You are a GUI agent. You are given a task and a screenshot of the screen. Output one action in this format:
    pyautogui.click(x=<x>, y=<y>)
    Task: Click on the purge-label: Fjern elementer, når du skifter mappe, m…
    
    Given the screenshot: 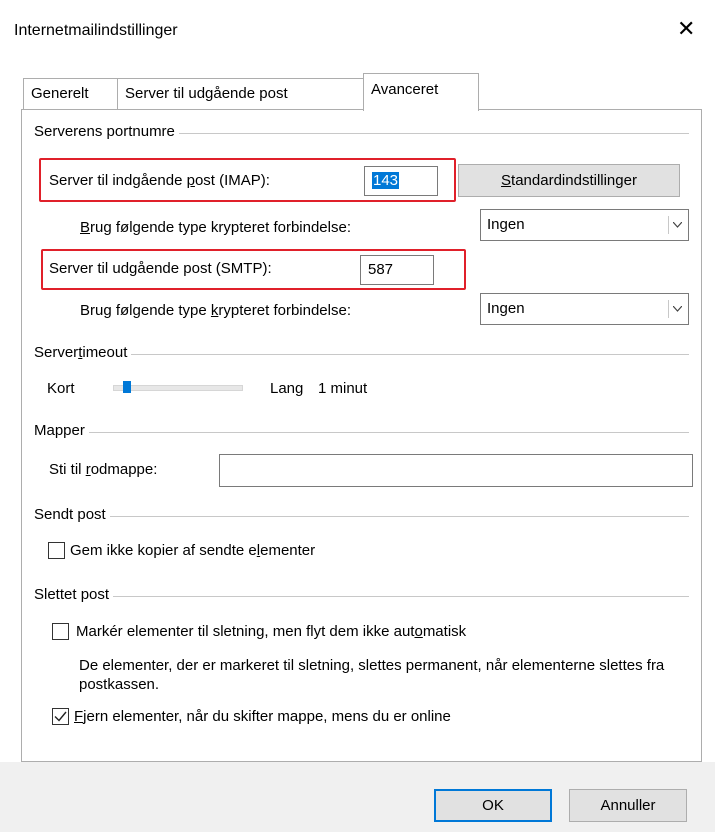 What is the action you would take?
    pyautogui.click(x=262, y=716)
    